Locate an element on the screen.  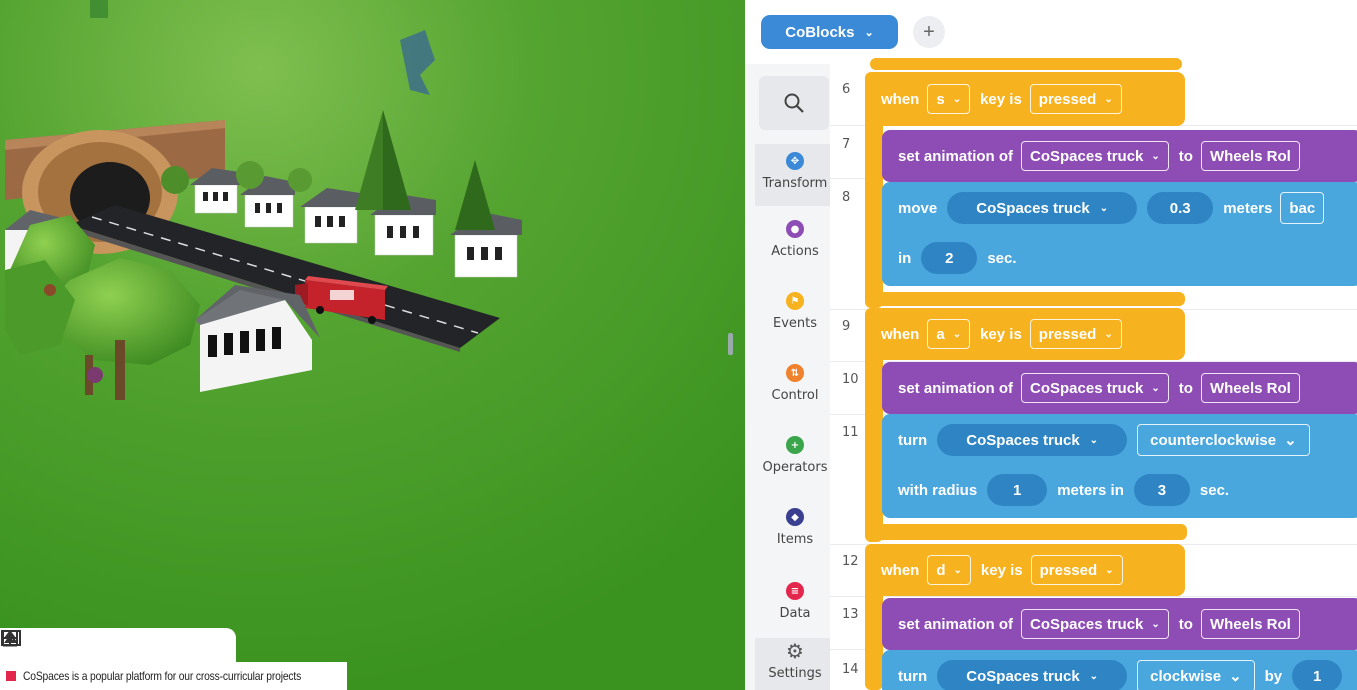
block-label: by is located at coordinates (1273, 676).